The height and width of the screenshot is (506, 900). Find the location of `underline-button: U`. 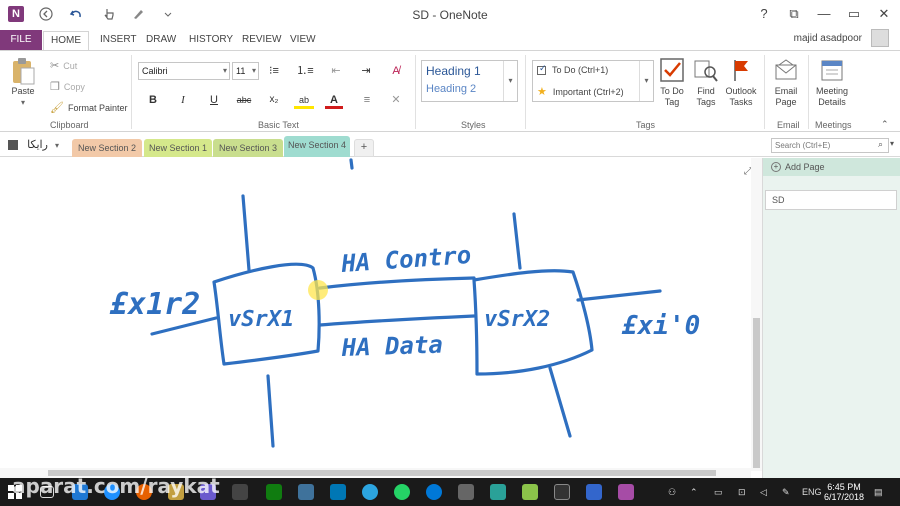

underline-button: U is located at coordinates (214, 100).